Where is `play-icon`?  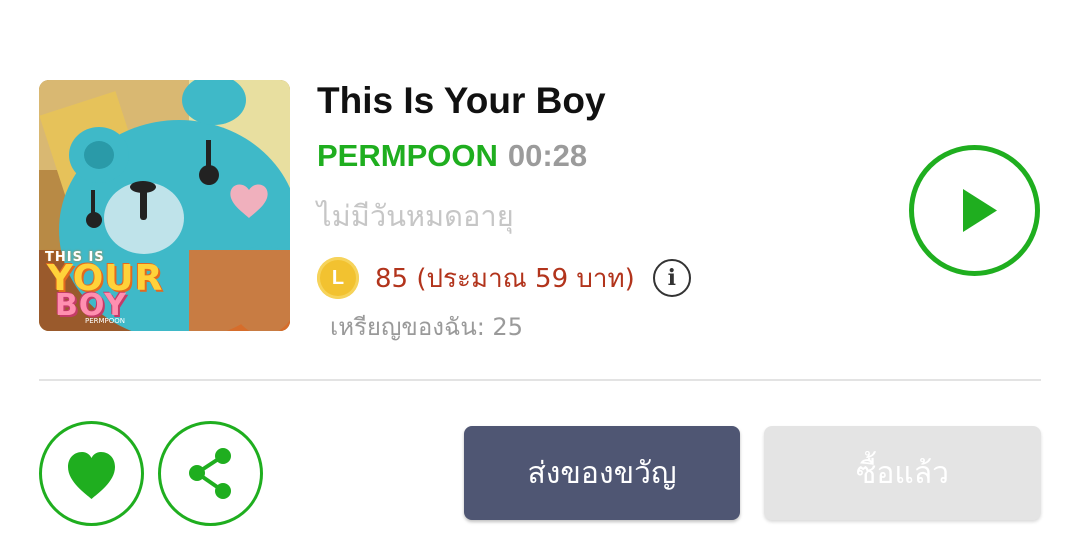 play-icon is located at coordinates (980, 210).